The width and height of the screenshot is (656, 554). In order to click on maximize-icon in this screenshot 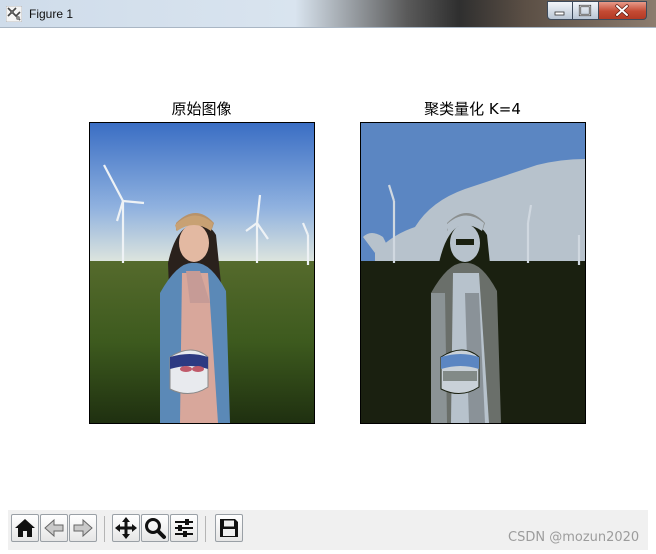, I will do `click(585, 10)`.